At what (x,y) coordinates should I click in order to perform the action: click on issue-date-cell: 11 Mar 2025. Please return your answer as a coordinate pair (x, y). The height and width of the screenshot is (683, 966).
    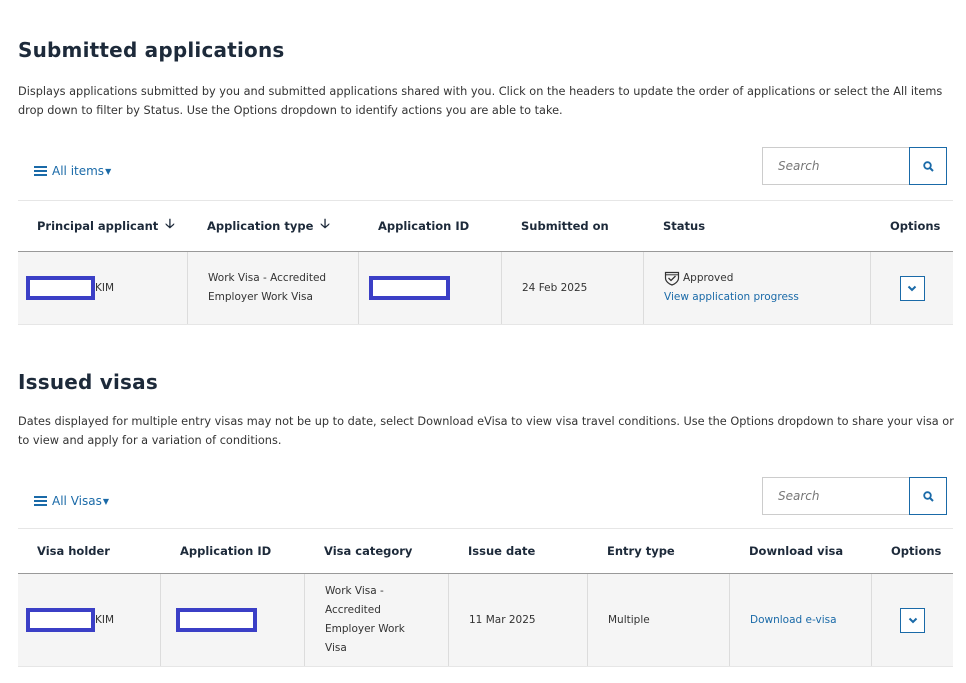
    Looking at the image, I should click on (517, 620).